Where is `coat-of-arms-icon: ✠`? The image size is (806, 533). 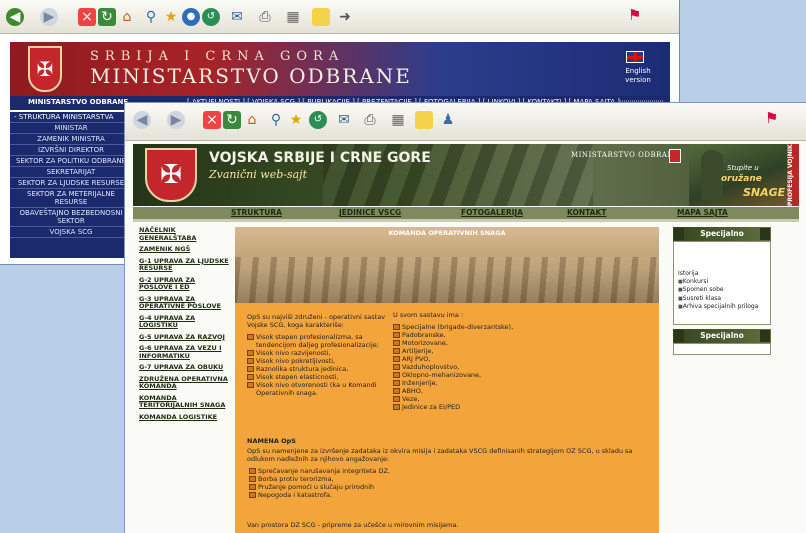 coat-of-arms-icon: ✠ is located at coordinates (45, 69).